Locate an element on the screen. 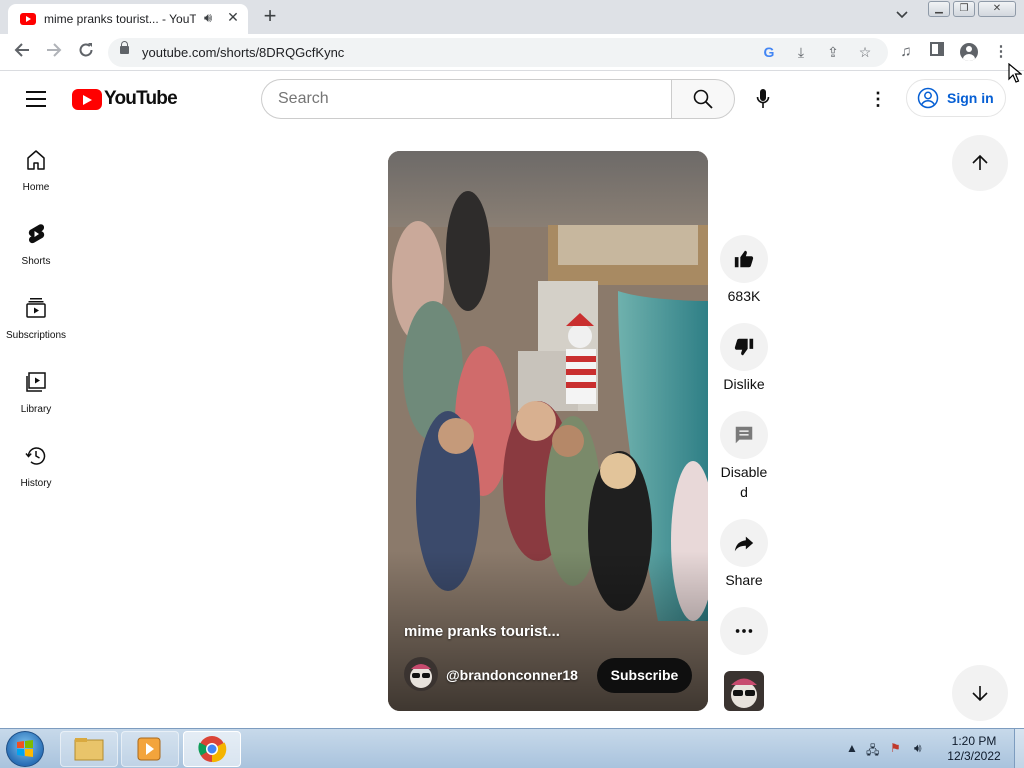 The height and width of the screenshot is (768, 1024). channel-name: @brandonconner18 is located at coordinates (512, 675).